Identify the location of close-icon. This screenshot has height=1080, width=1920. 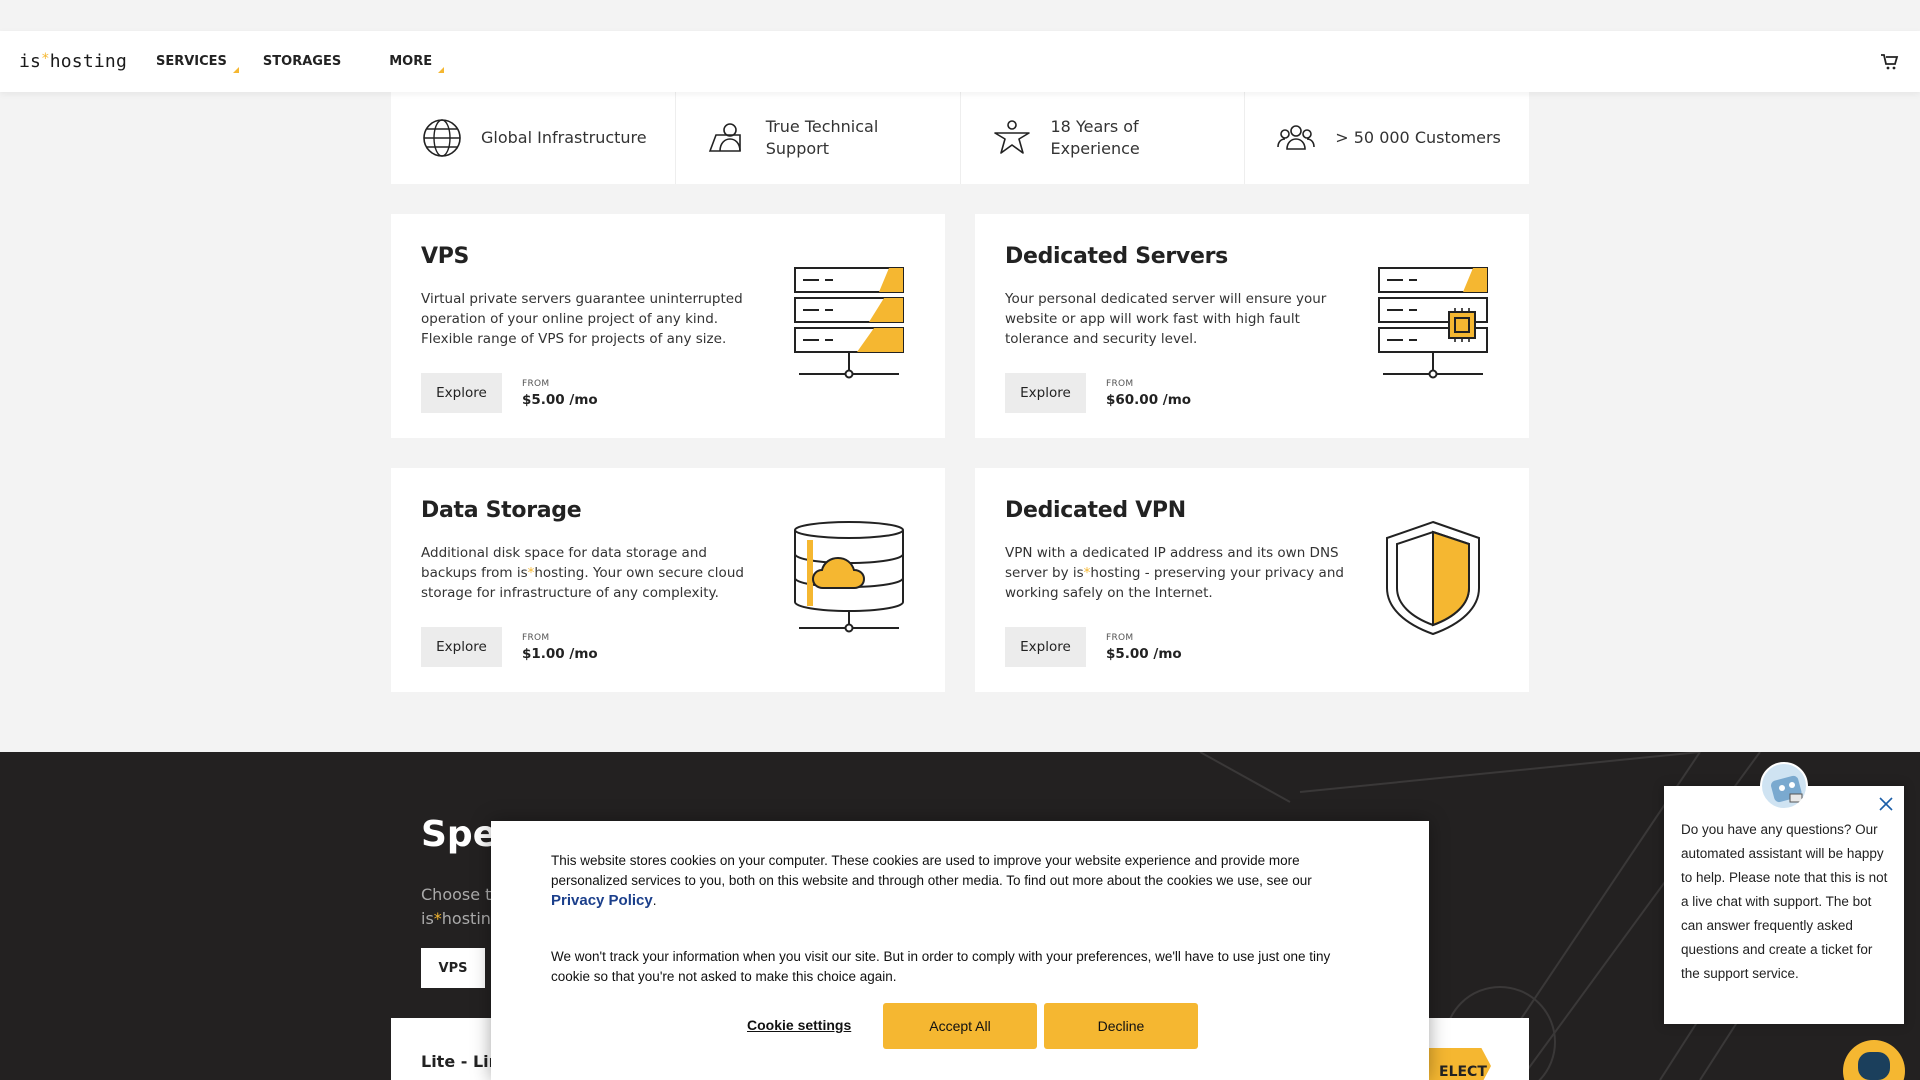
(1886, 804).